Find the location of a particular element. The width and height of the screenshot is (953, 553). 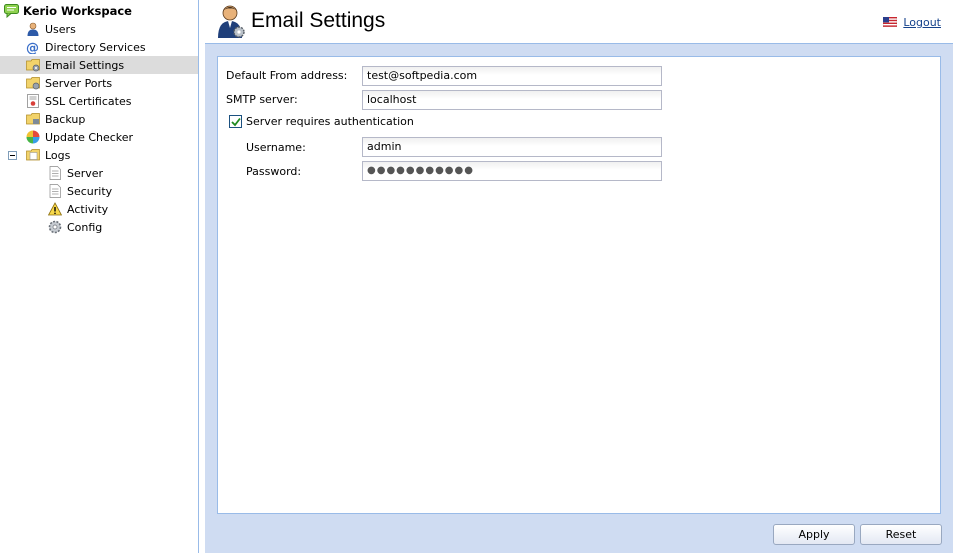

sidebar-item-ssl-certificates: SSL Certificates is located at coordinates (99, 101).